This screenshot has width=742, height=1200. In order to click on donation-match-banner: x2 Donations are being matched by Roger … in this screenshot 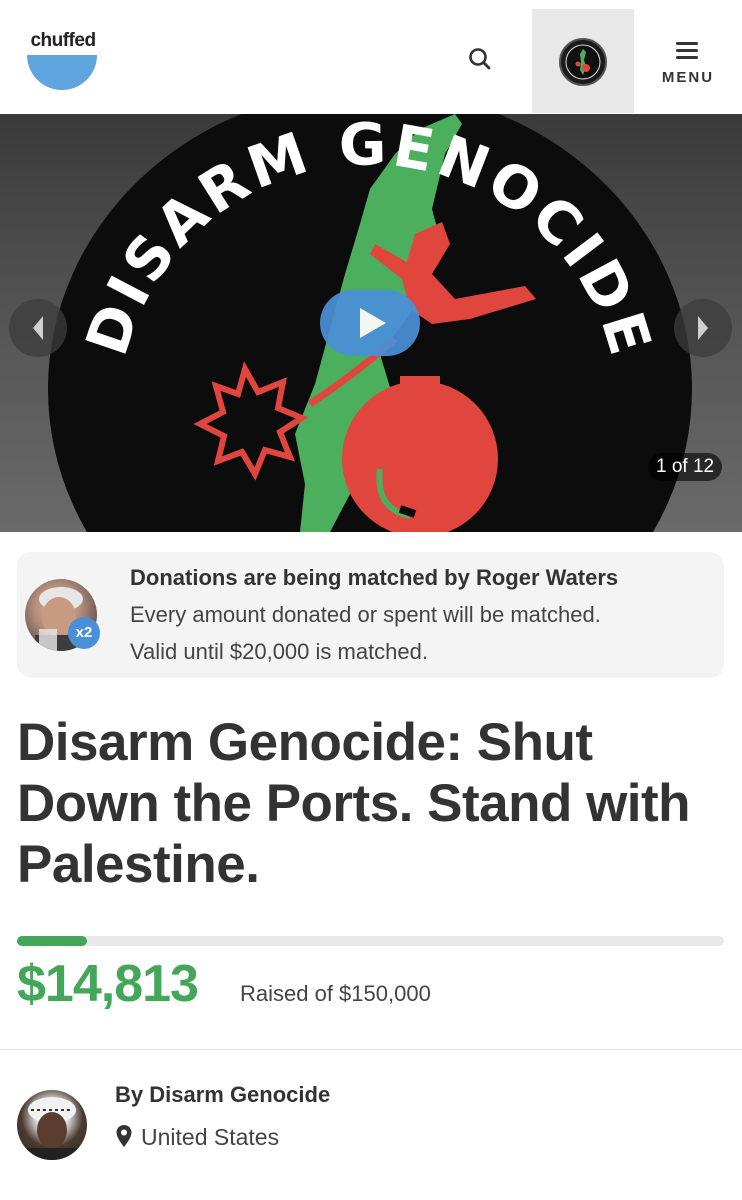, I will do `click(370, 615)`.